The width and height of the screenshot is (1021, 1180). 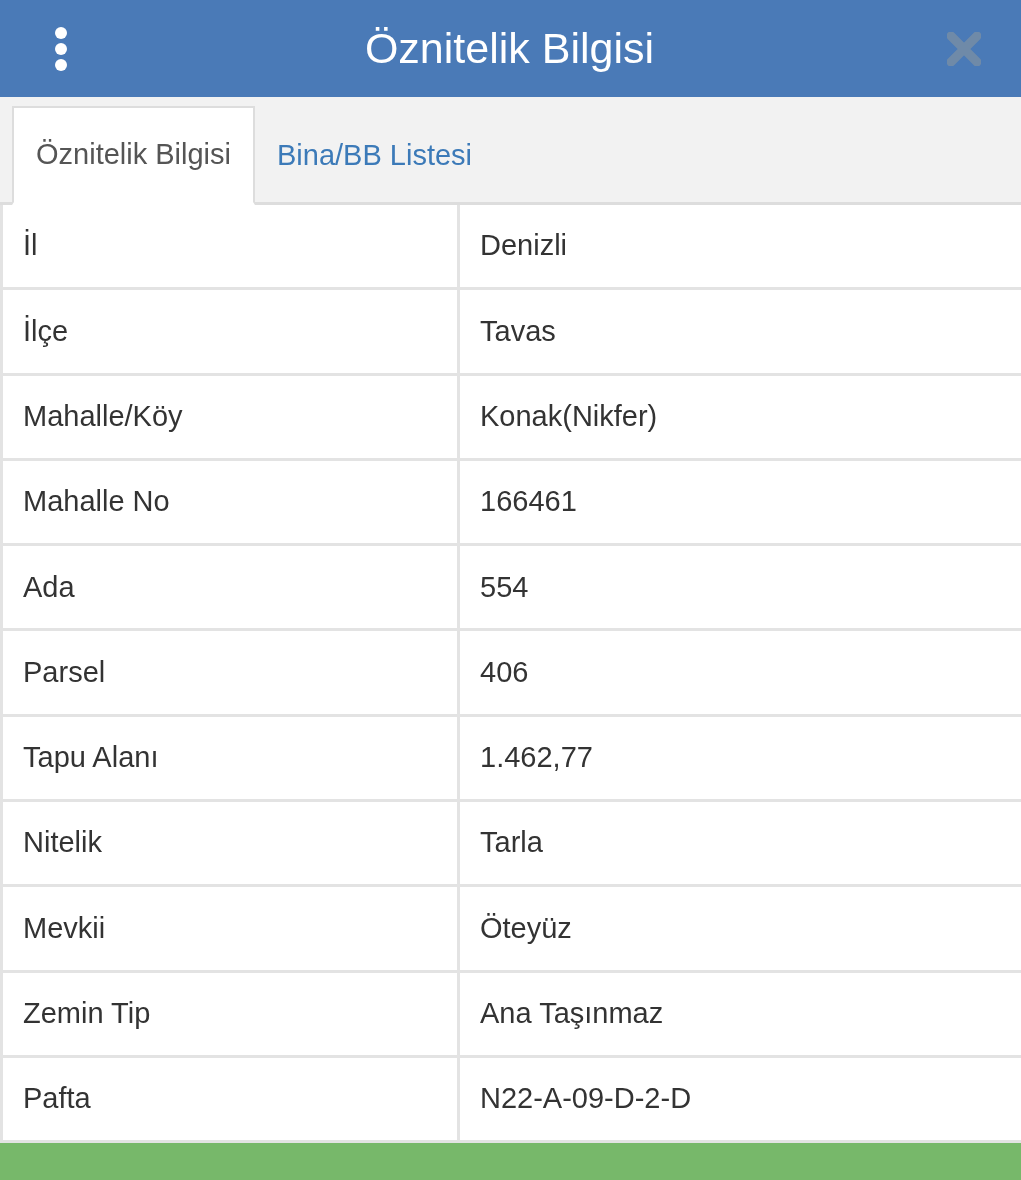 I want to click on label-cell: Ada, so click(x=228, y=589).